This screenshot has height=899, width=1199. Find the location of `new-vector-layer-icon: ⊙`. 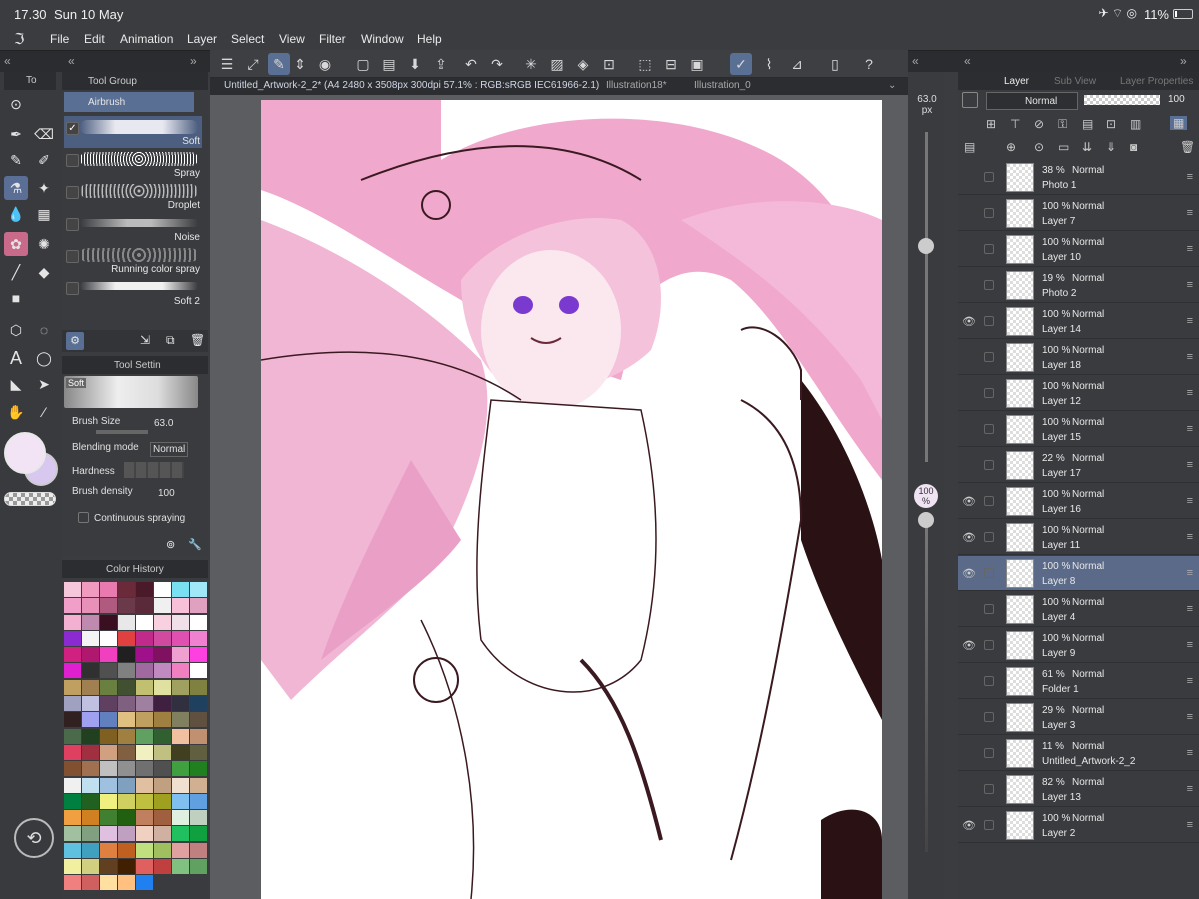

new-vector-layer-icon: ⊙ is located at coordinates (1039, 147).